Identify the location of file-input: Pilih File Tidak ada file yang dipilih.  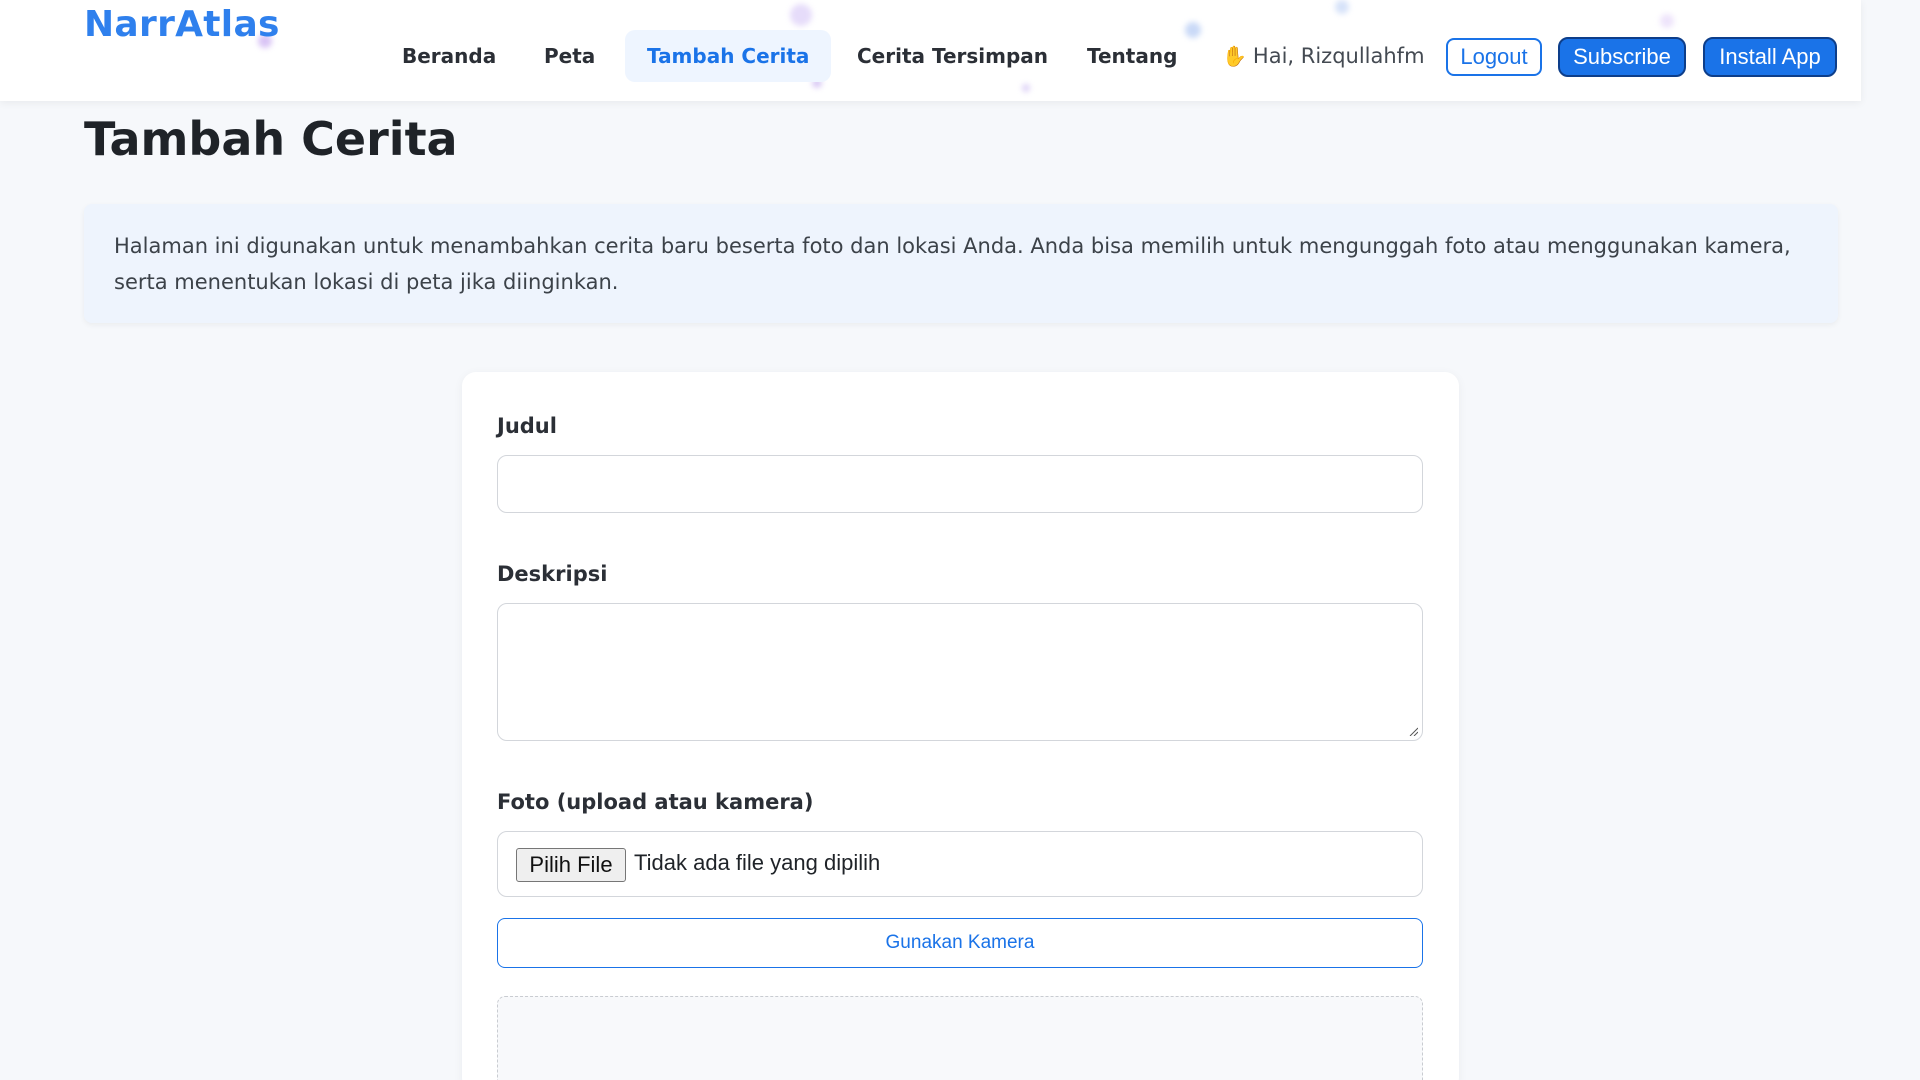
(960, 864).